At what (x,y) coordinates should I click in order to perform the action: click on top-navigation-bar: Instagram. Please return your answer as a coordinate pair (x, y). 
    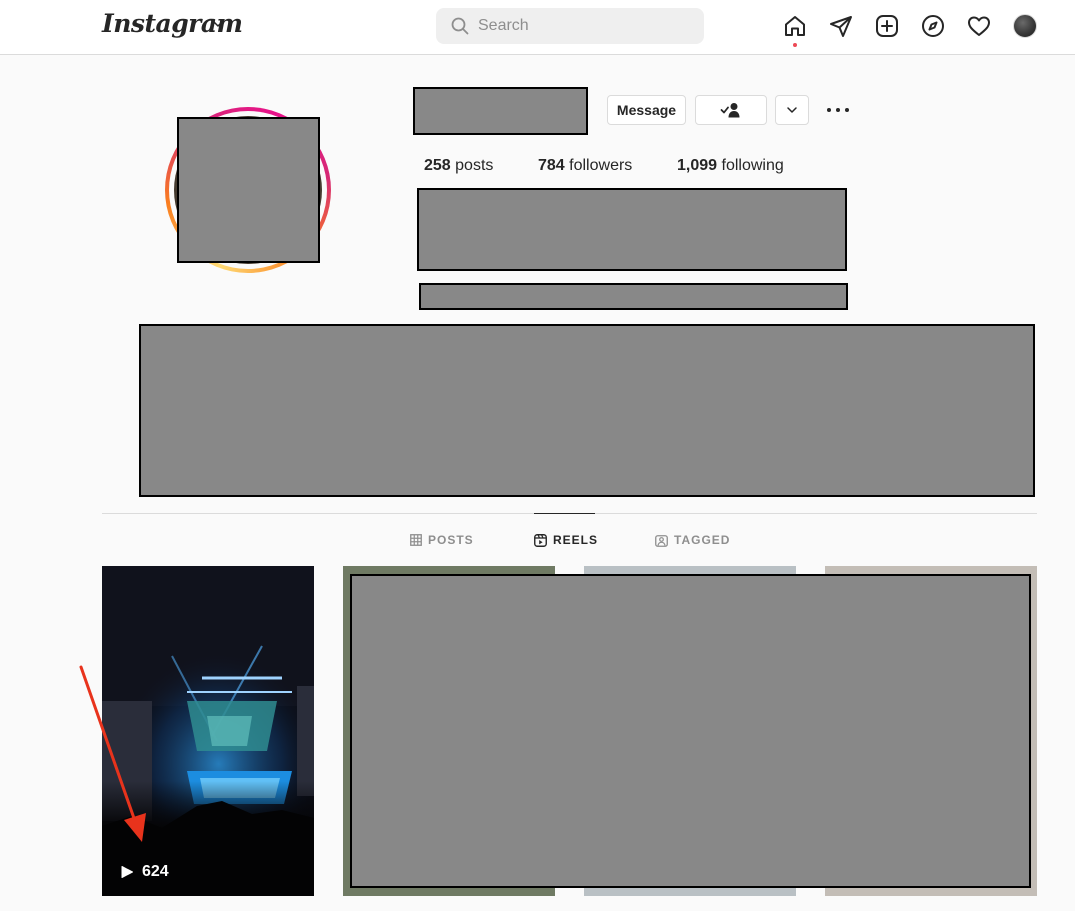
    Looking at the image, I should click on (537, 27).